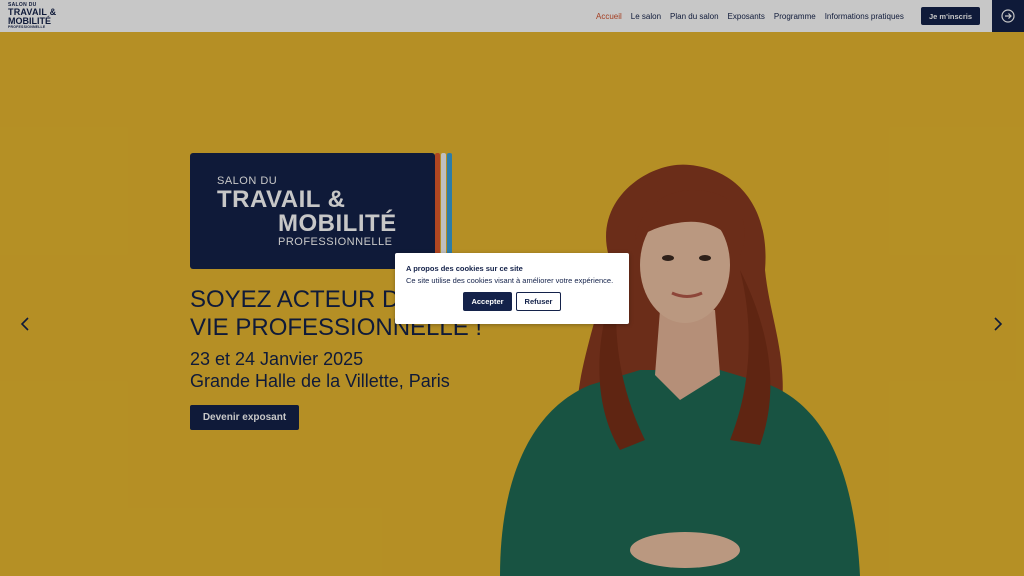 This screenshot has width=1024, height=576. Describe the element at coordinates (538, 301) in the screenshot. I see `refuse-cookies-button: Refuser` at that location.